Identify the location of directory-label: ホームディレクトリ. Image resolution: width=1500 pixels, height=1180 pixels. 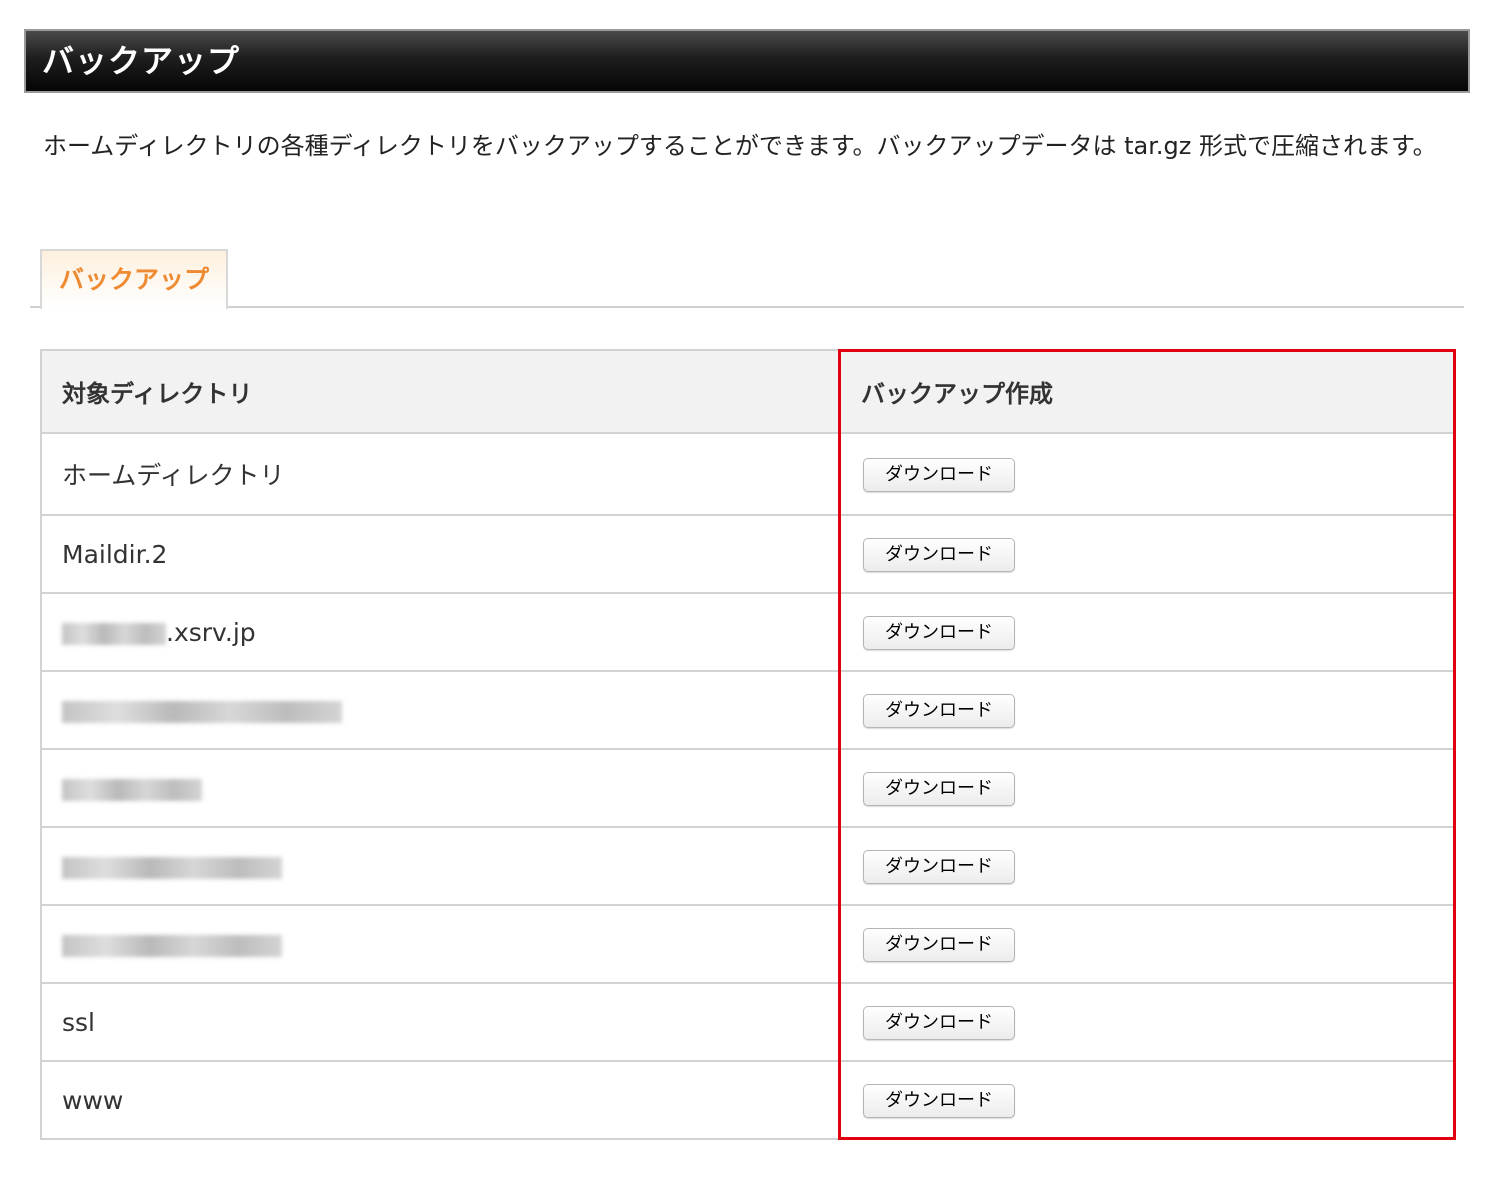
(173, 475).